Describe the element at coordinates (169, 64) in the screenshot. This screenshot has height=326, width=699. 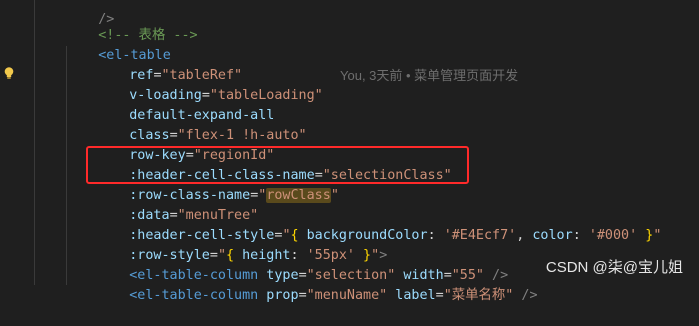
I see `code-line: ref="tableRef"` at that location.